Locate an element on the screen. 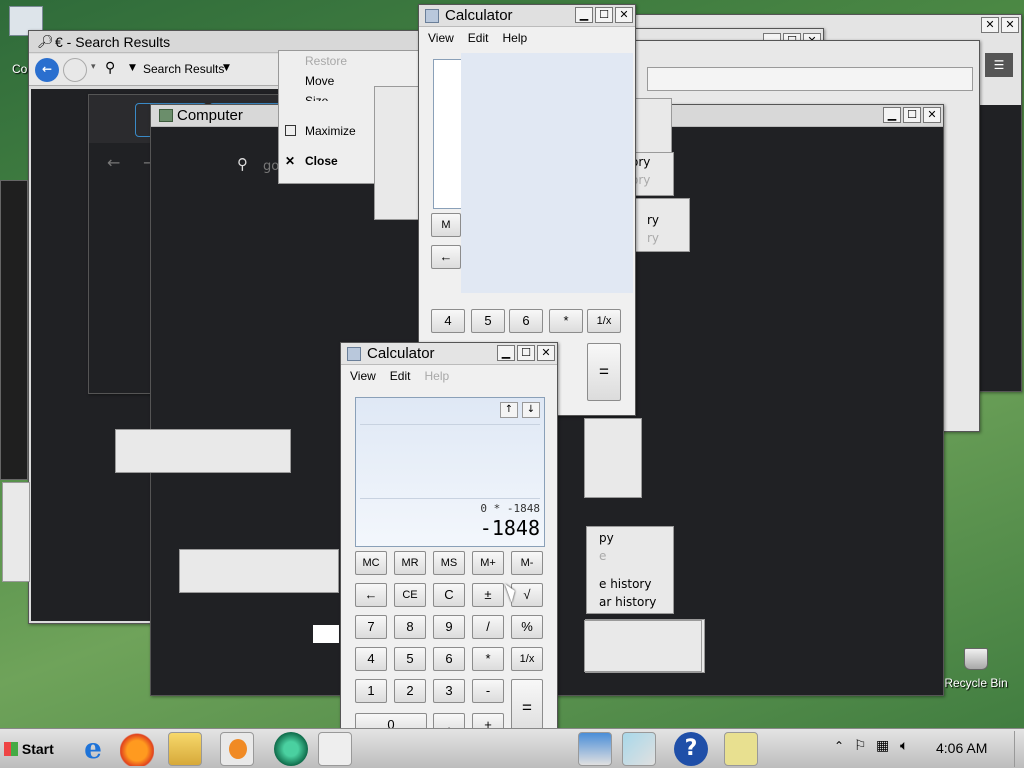 Image resolution: width=1024 pixels, height=768 pixels. calc-button: M+ is located at coordinates (488, 563).